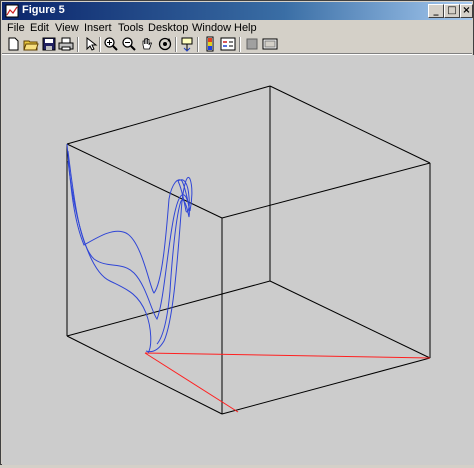 This screenshot has height=468, width=474. I want to click on floor-projection-curve, so click(287, 382).